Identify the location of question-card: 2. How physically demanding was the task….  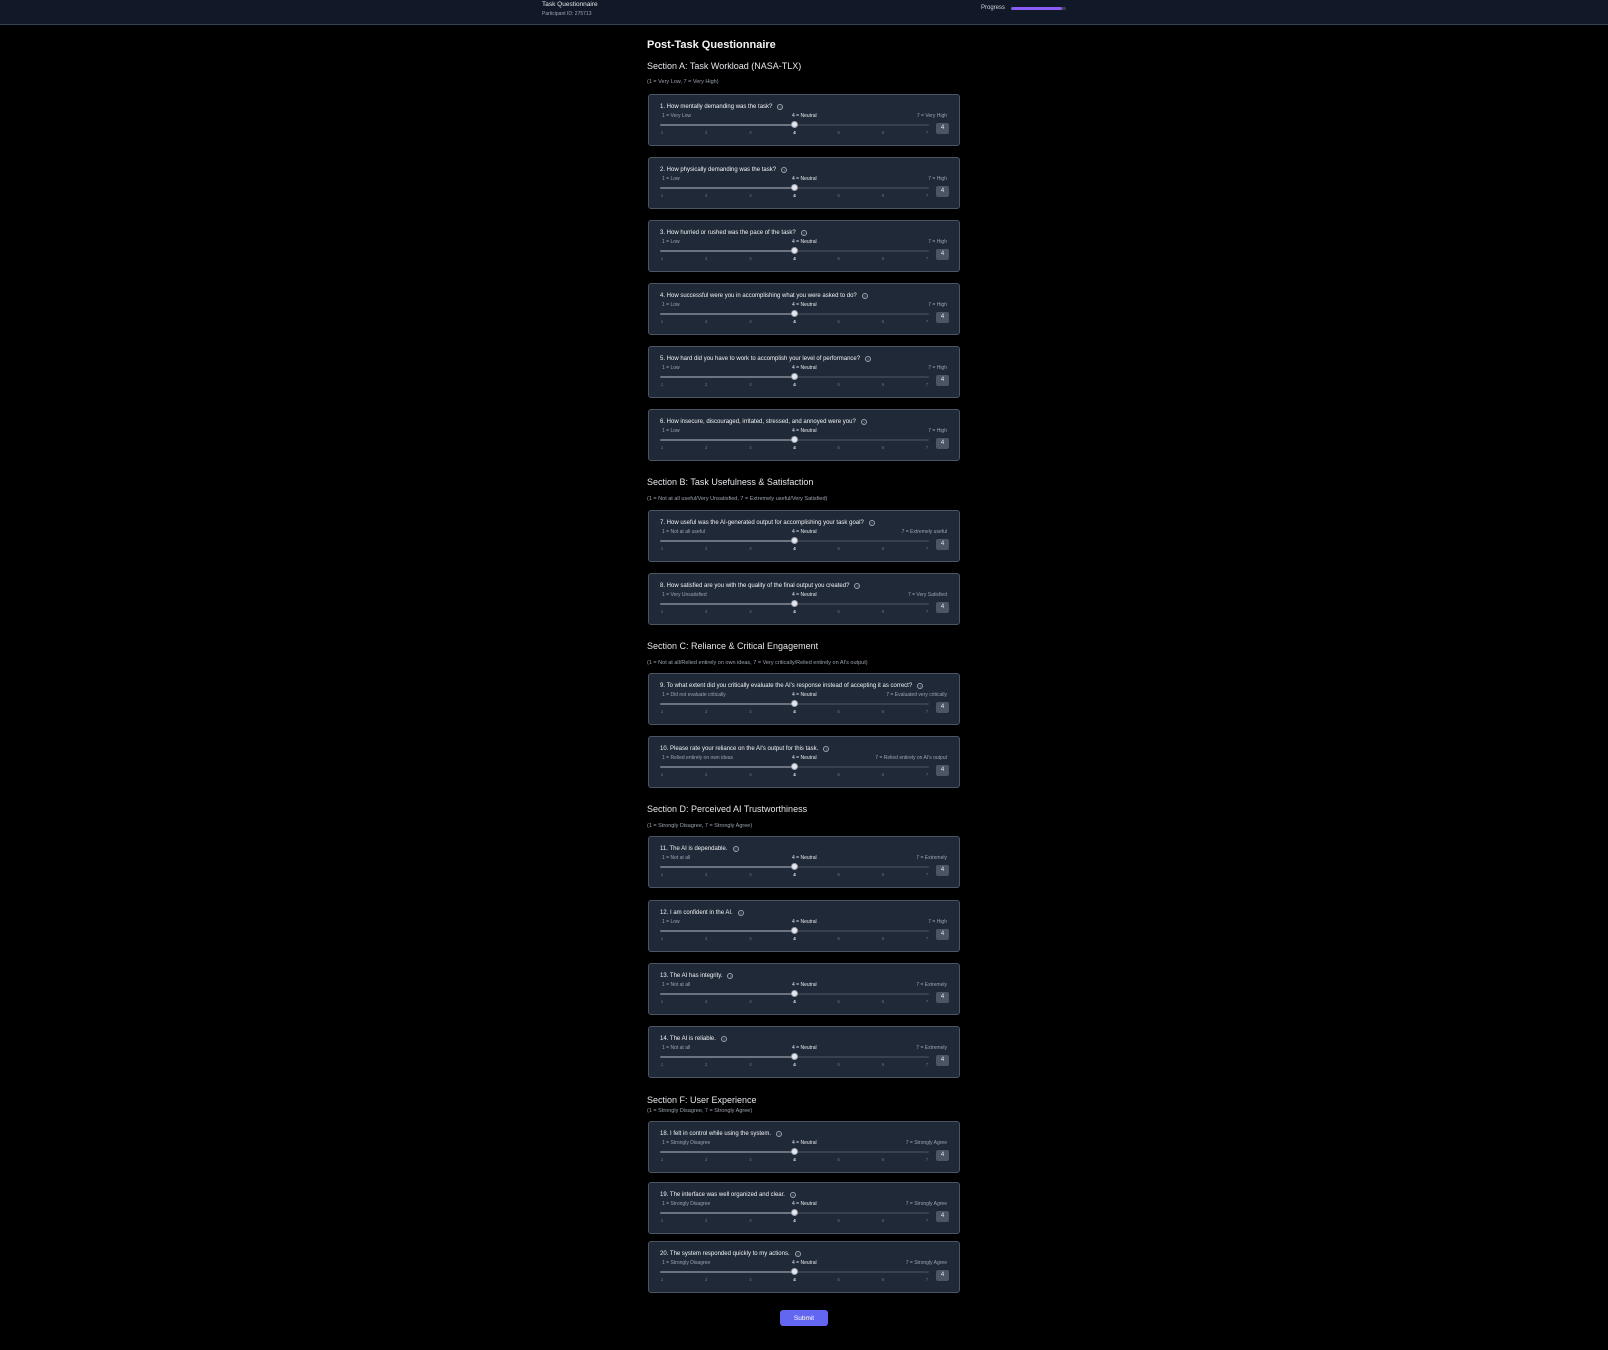
(804, 183).